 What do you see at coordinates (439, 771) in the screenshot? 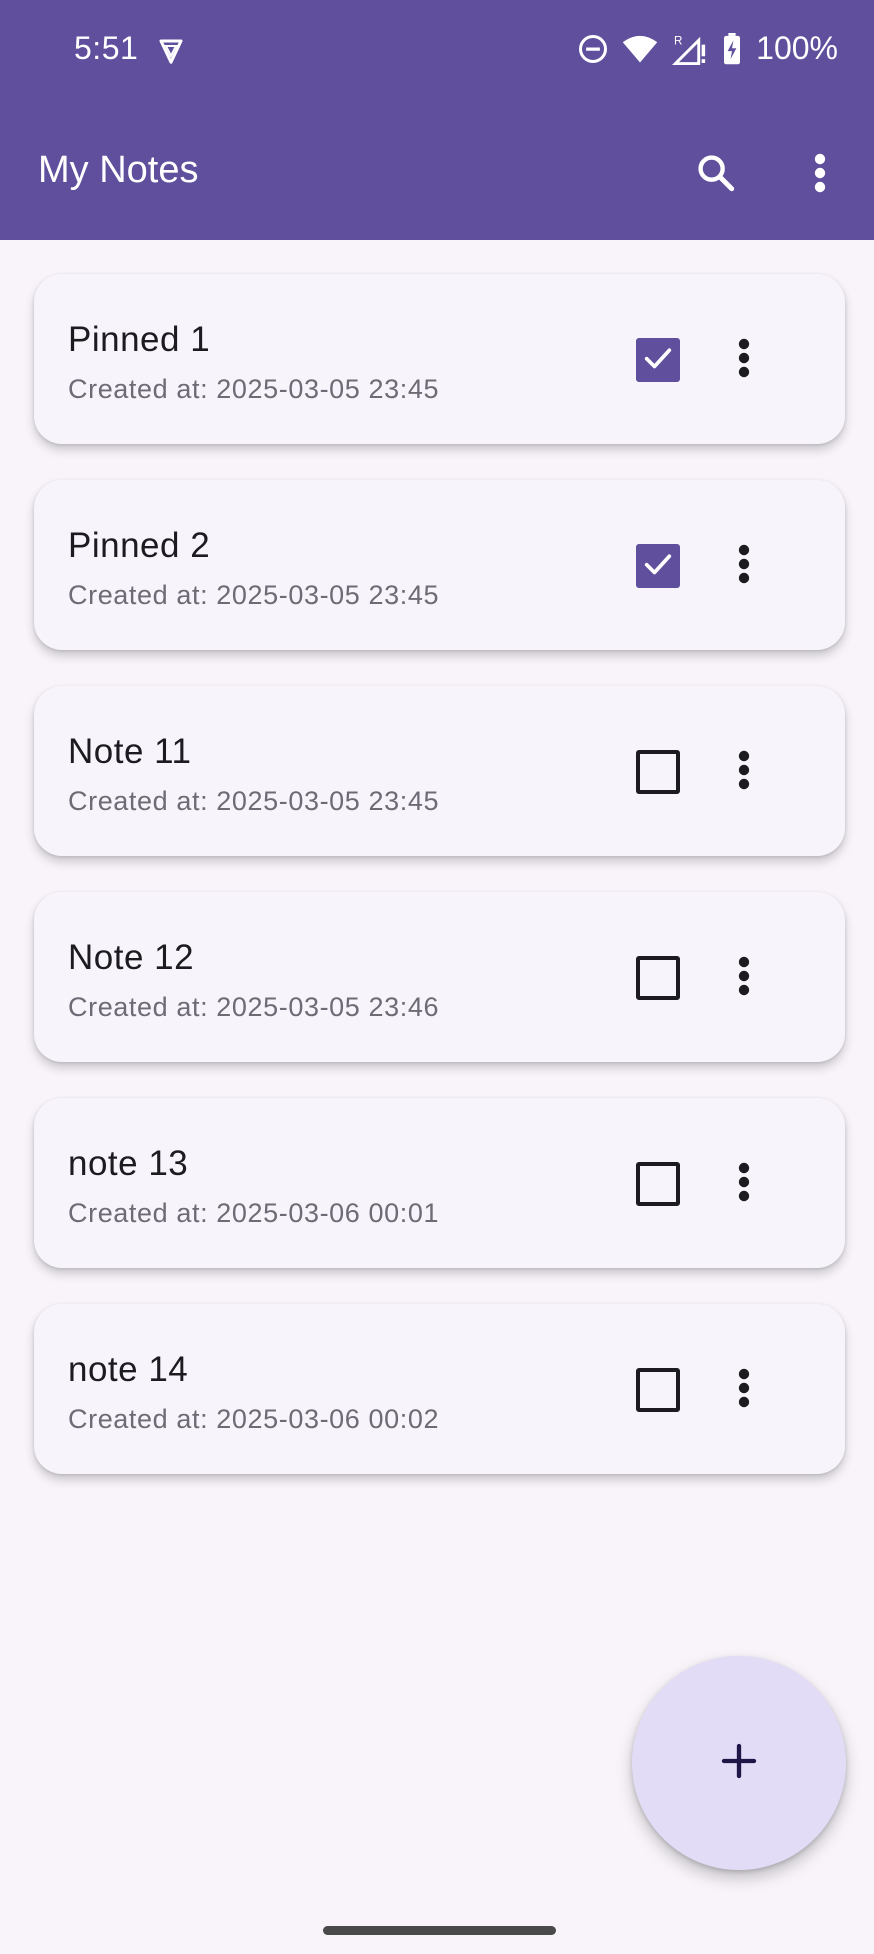
I see `note-card: Note 11 Created at: 2025-03-05 23:45` at bounding box center [439, 771].